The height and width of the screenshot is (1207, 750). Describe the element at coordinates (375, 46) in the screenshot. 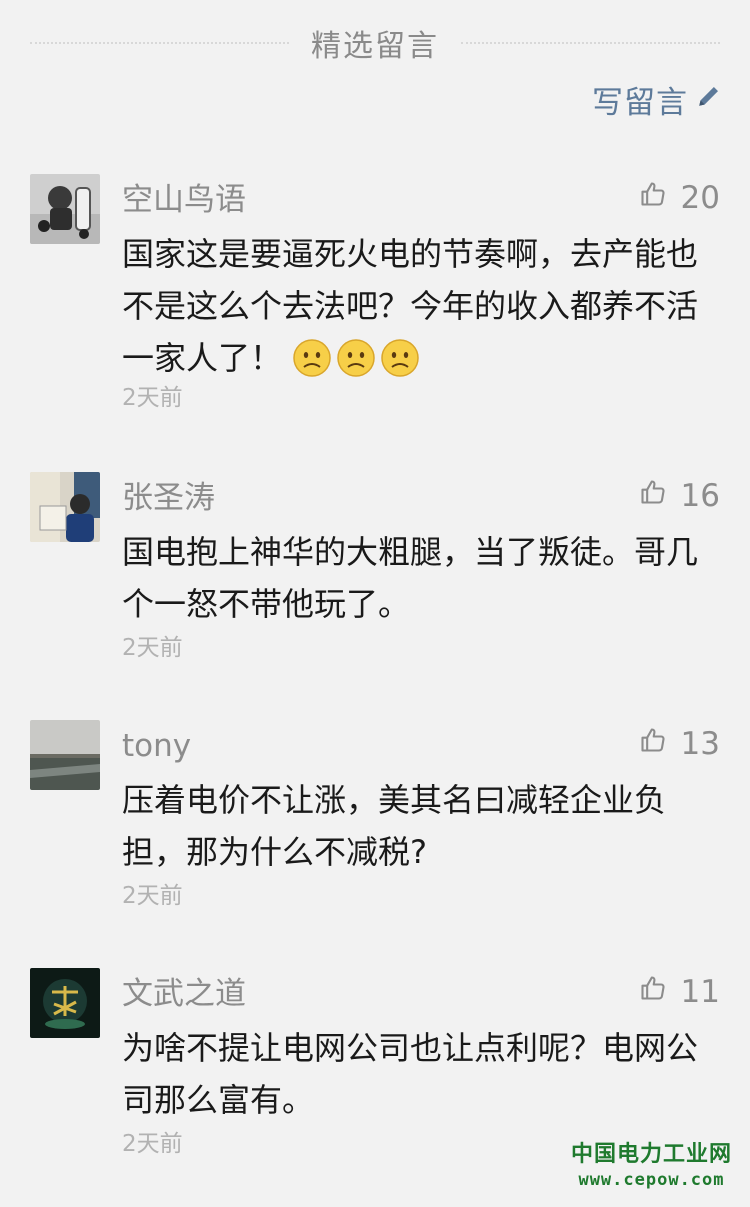

I see `section-title: 精选留言` at that location.